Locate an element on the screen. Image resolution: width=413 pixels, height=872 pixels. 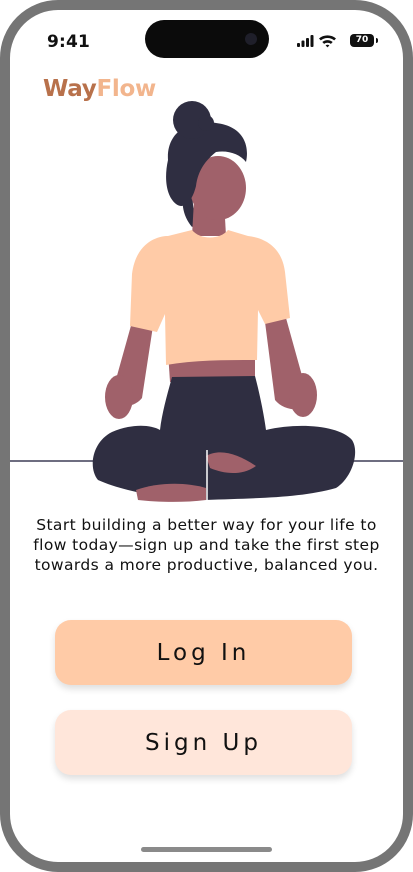
signup-button: Sign Up is located at coordinates (203, 742).